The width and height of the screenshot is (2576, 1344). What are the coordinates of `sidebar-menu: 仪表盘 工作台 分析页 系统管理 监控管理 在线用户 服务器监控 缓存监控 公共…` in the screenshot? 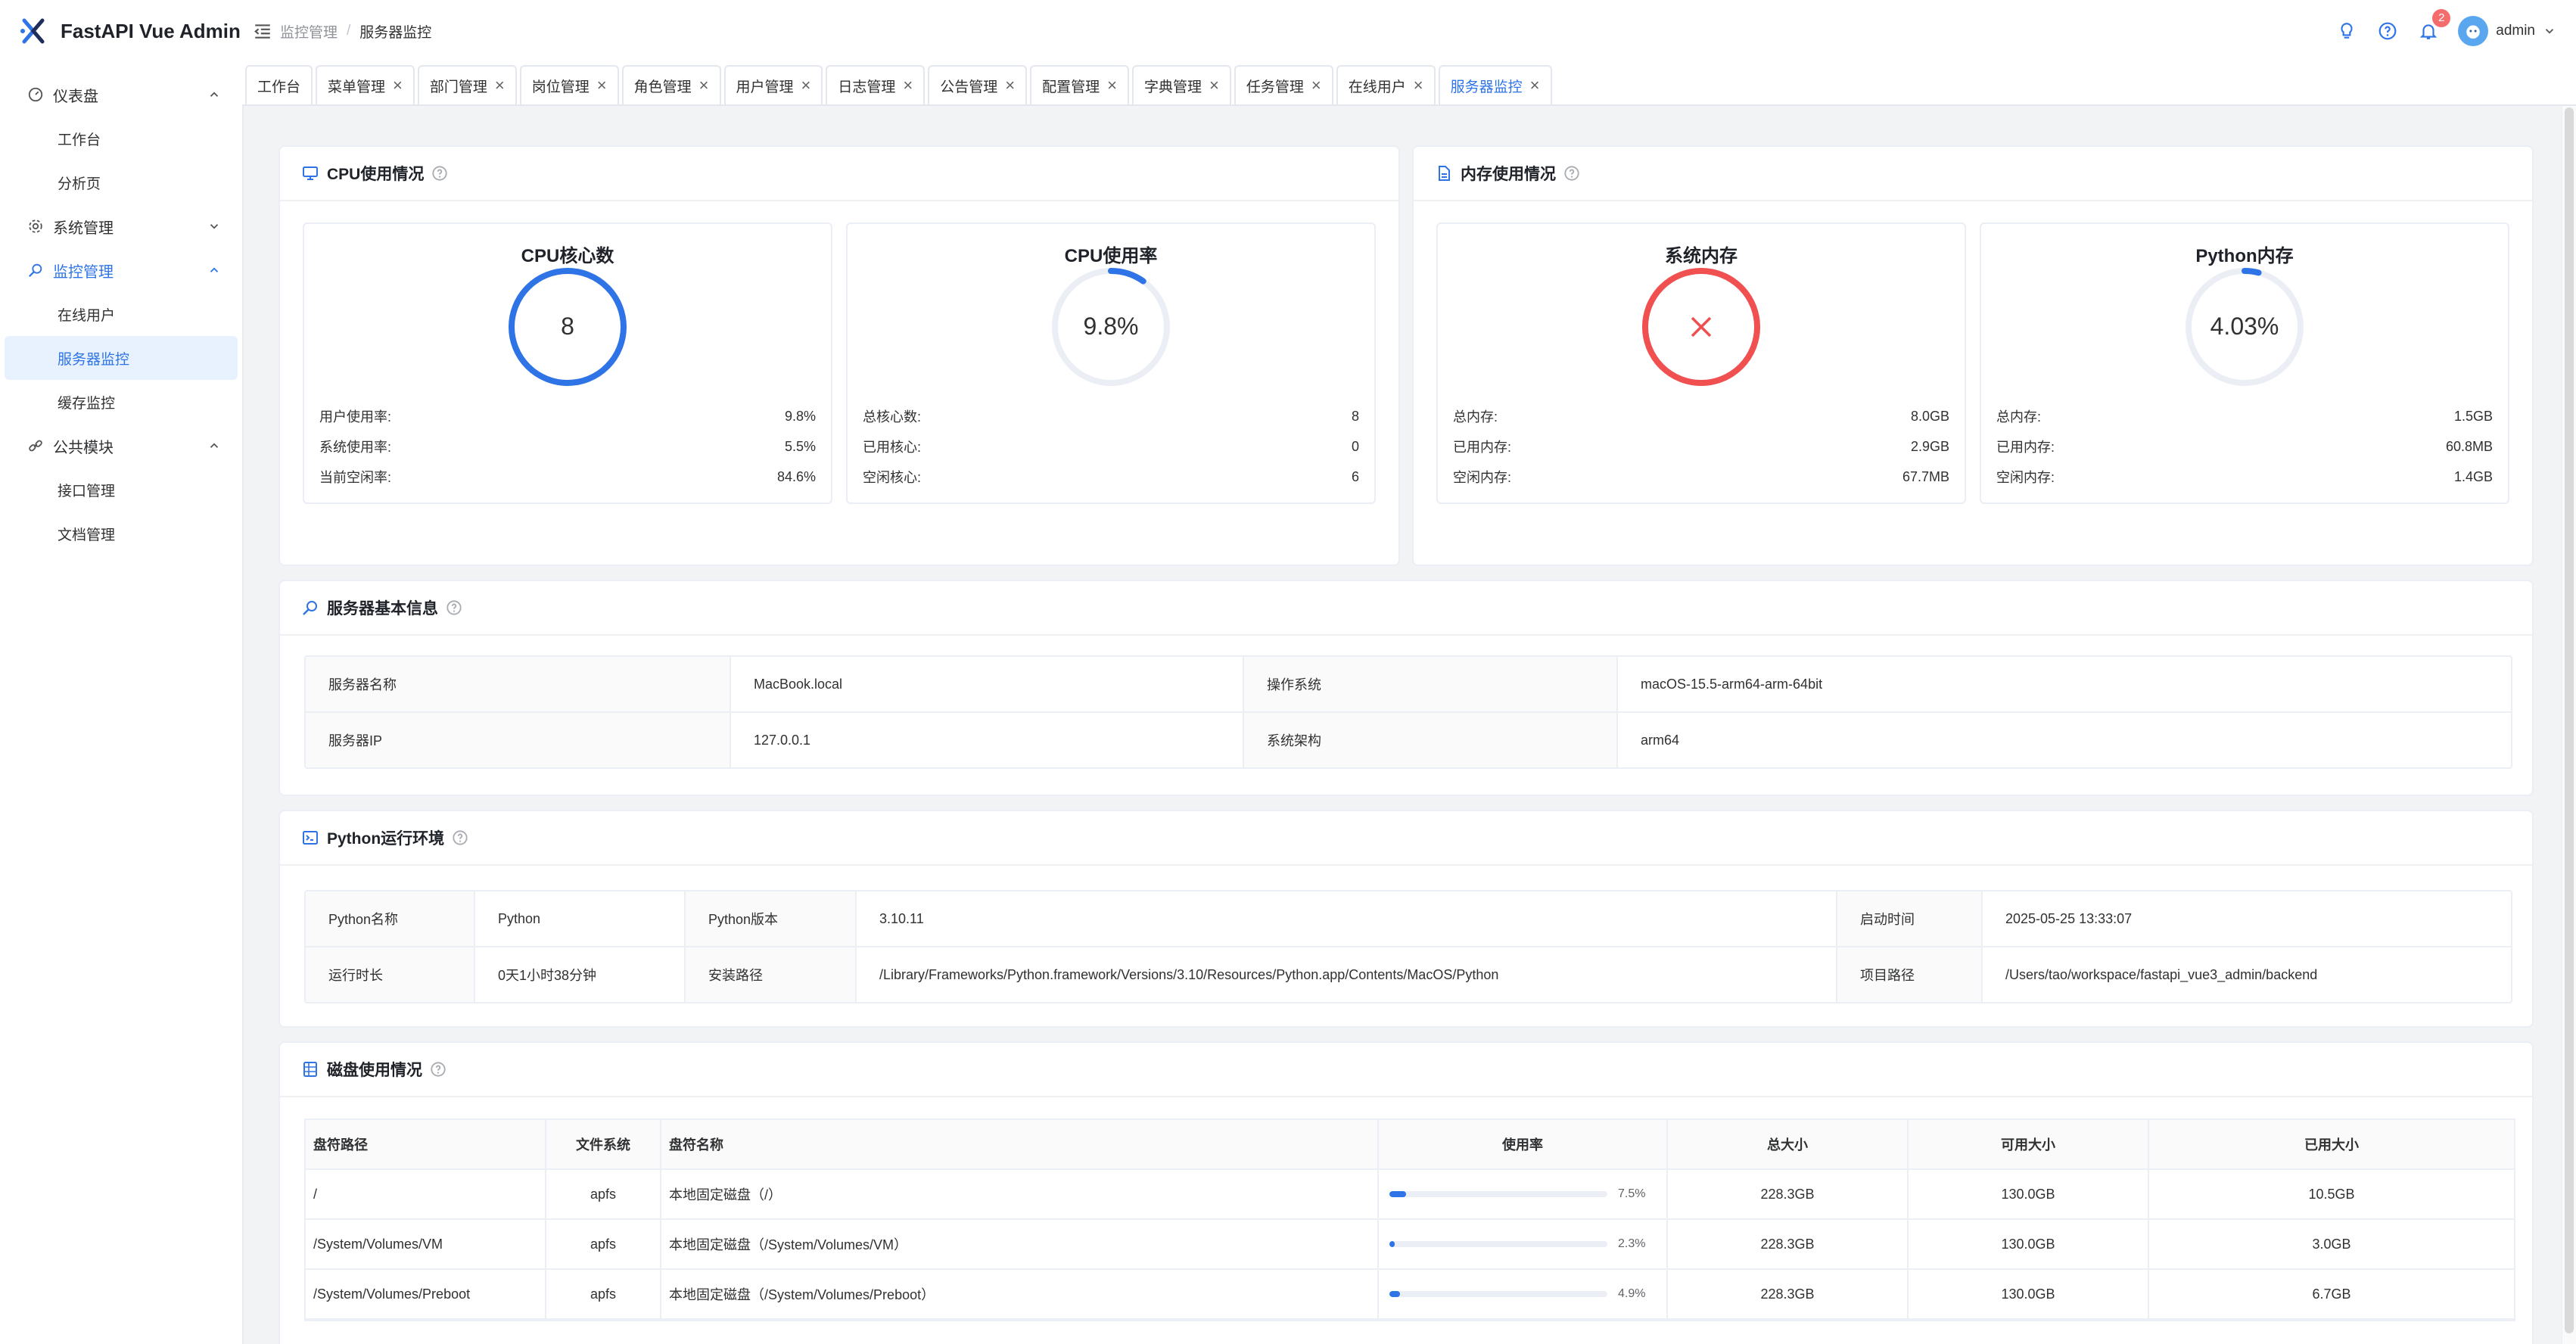 It's located at (121, 308).